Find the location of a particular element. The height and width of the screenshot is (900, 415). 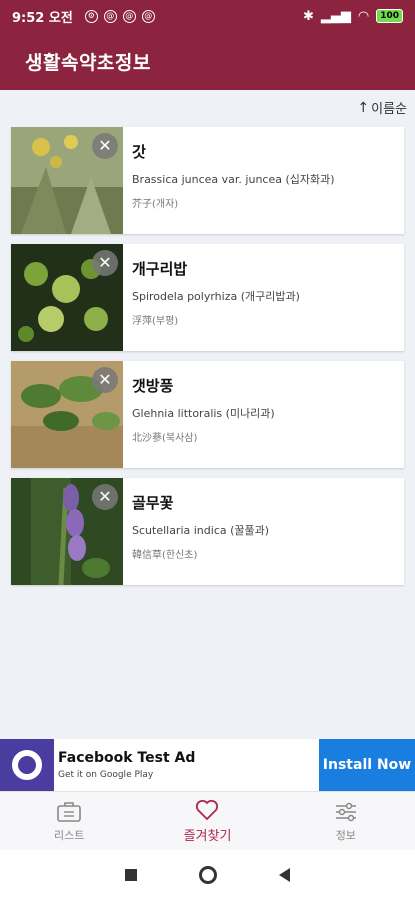

herb-name: 개구리밥 is located at coordinates (160, 269).